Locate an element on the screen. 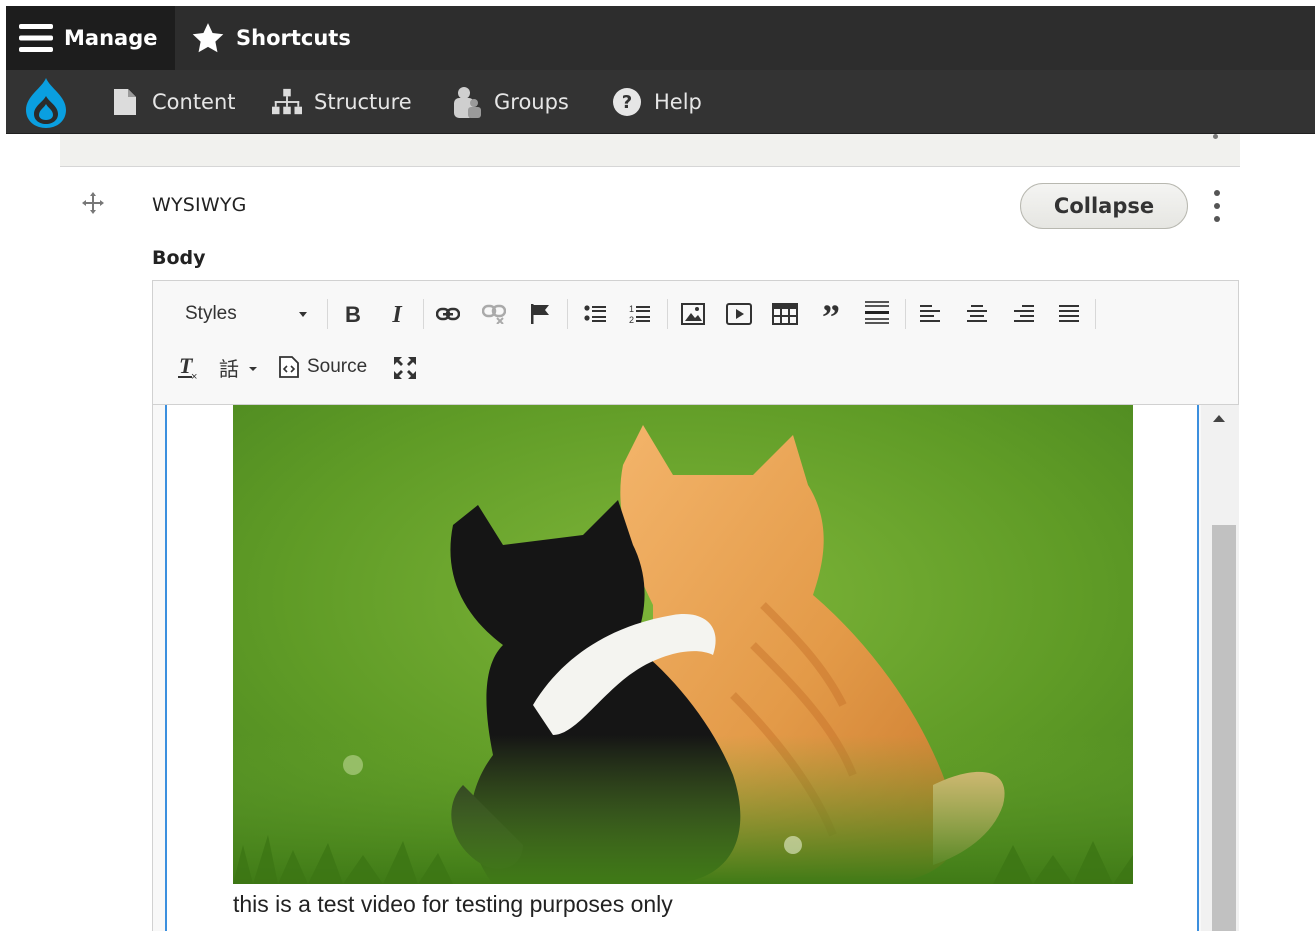  nav-item-help: ? Help is located at coordinates (657, 102).